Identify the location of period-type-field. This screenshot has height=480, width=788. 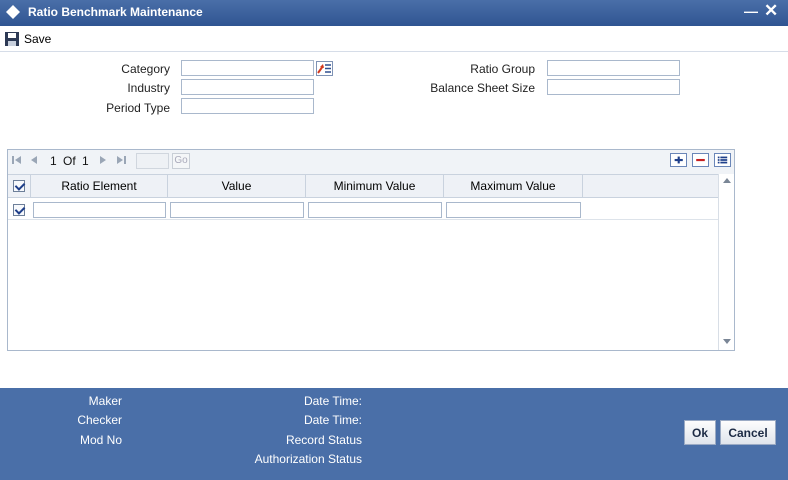
(247, 106).